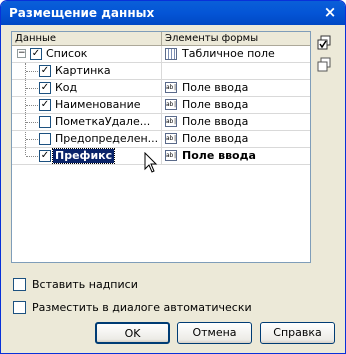 Image resolution: width=346 pixels, height=354 pixels. I want to click on dialog-title: Размещение данных, so click(82, 13).